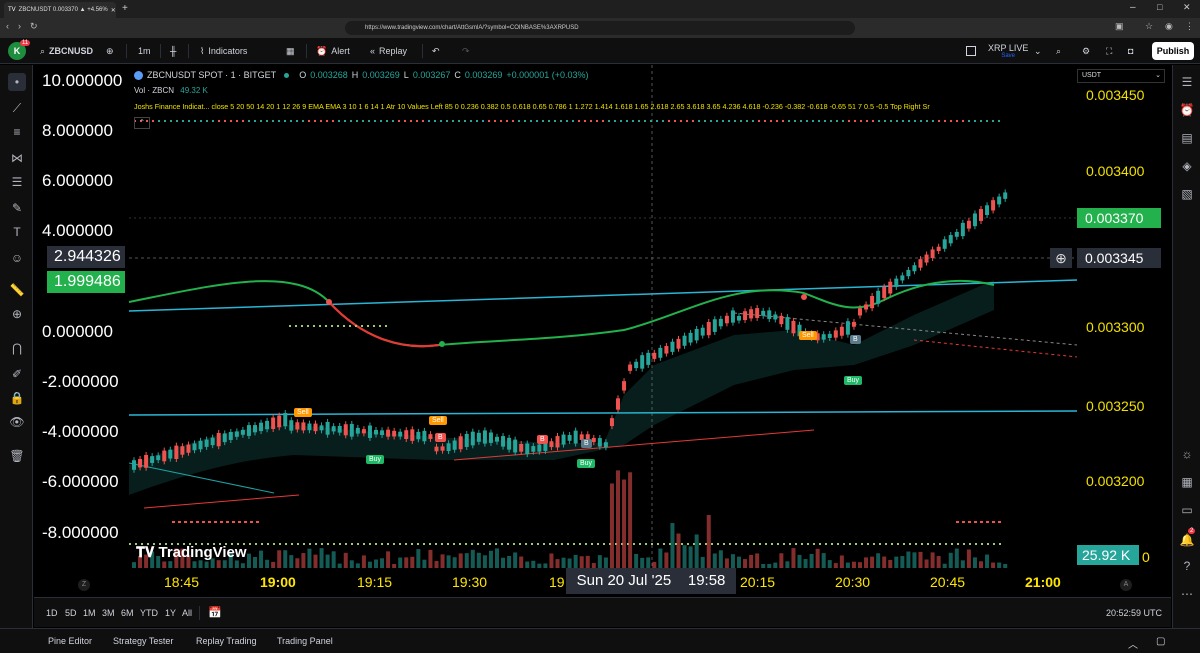 The height and width of the screenshot is (653, 1200). What do you see at coordinates (17, 398) in the screenshot?
I see `lock-drawings-tool: 🔒` at bounding box center [17, 398].